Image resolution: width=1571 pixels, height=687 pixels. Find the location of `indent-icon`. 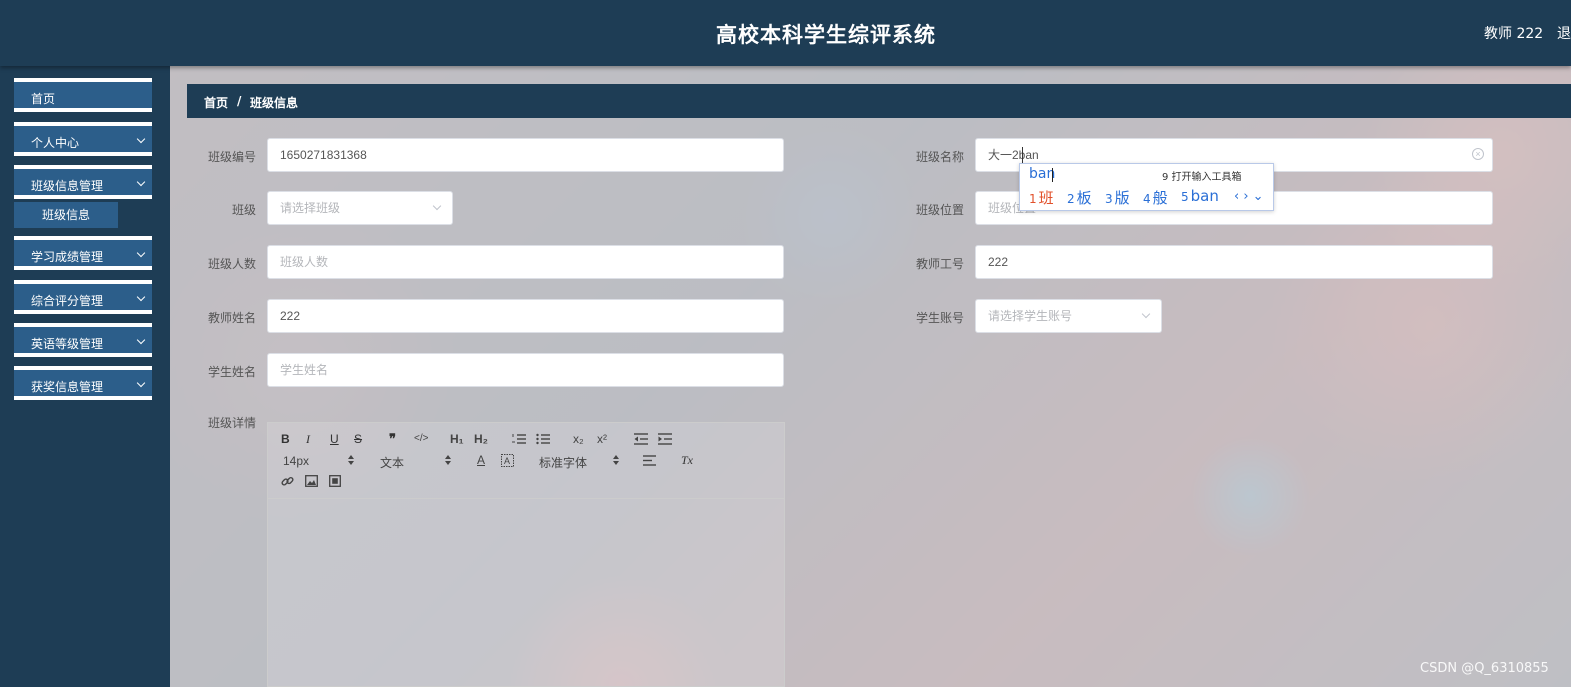

indent-icon is located at coordinates (665, 439).